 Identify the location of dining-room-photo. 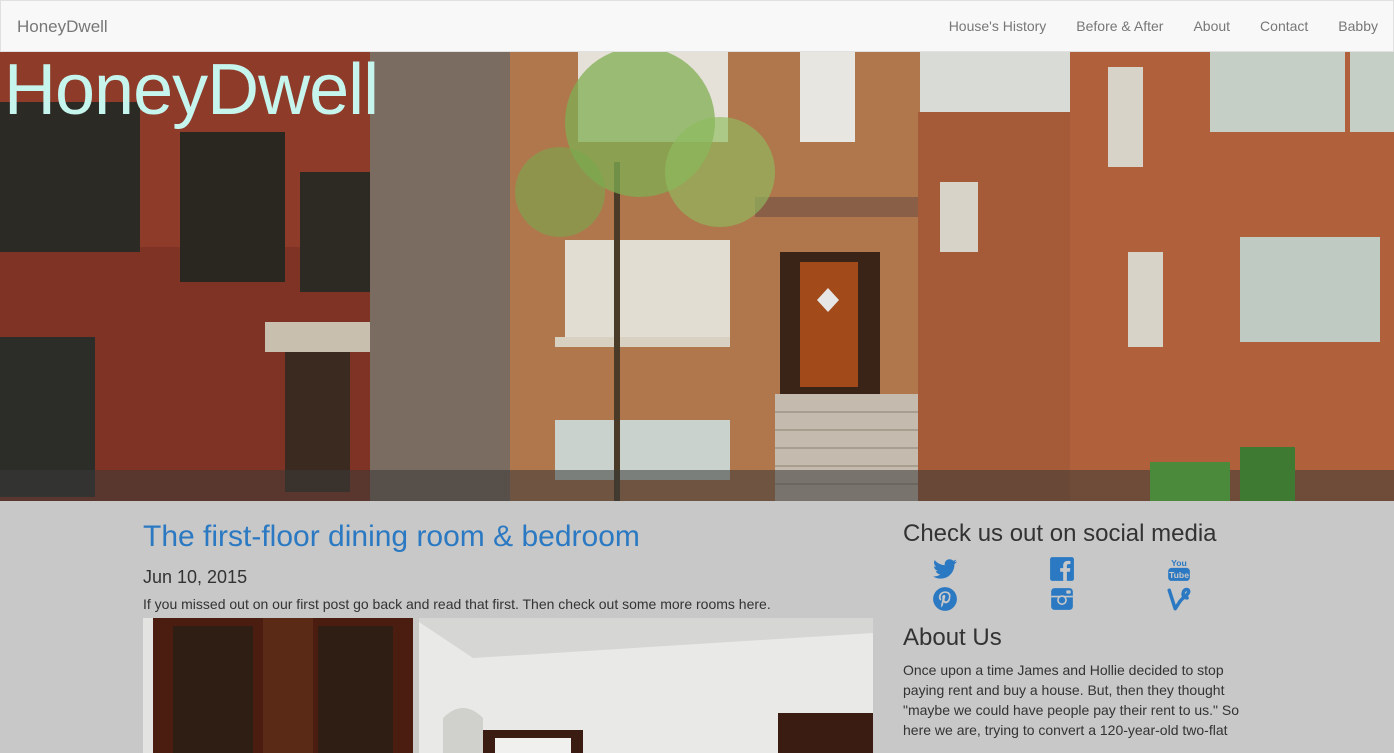
(508, 685).